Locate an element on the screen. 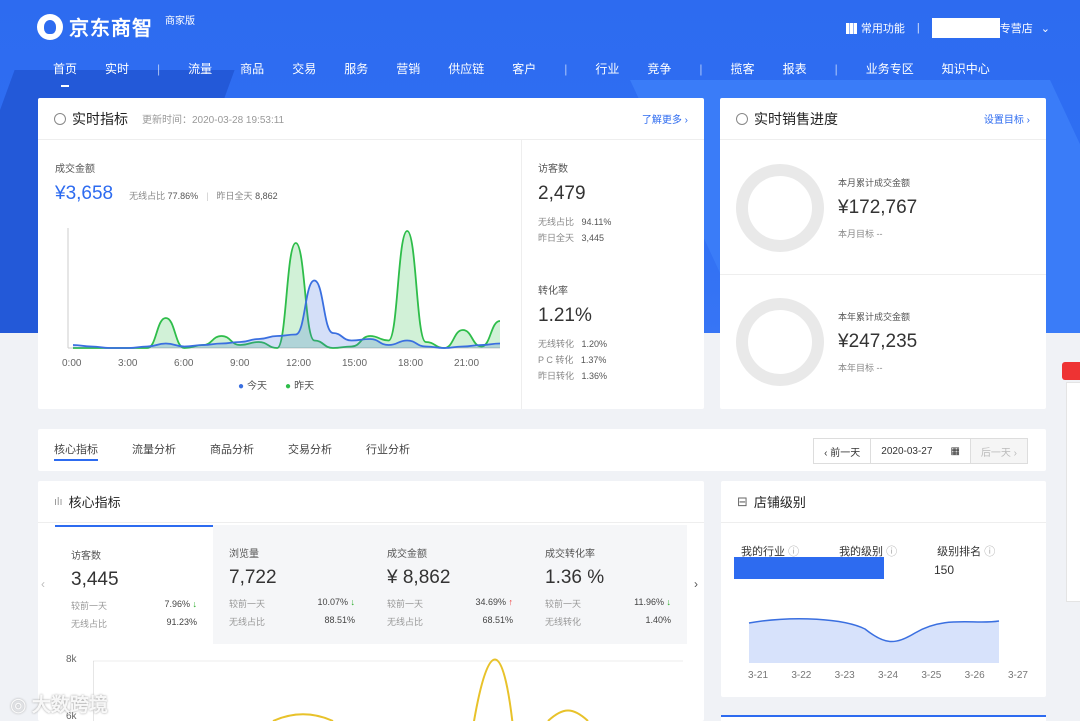  visitors-value: 2,479 is located at coordinates (562, 193).